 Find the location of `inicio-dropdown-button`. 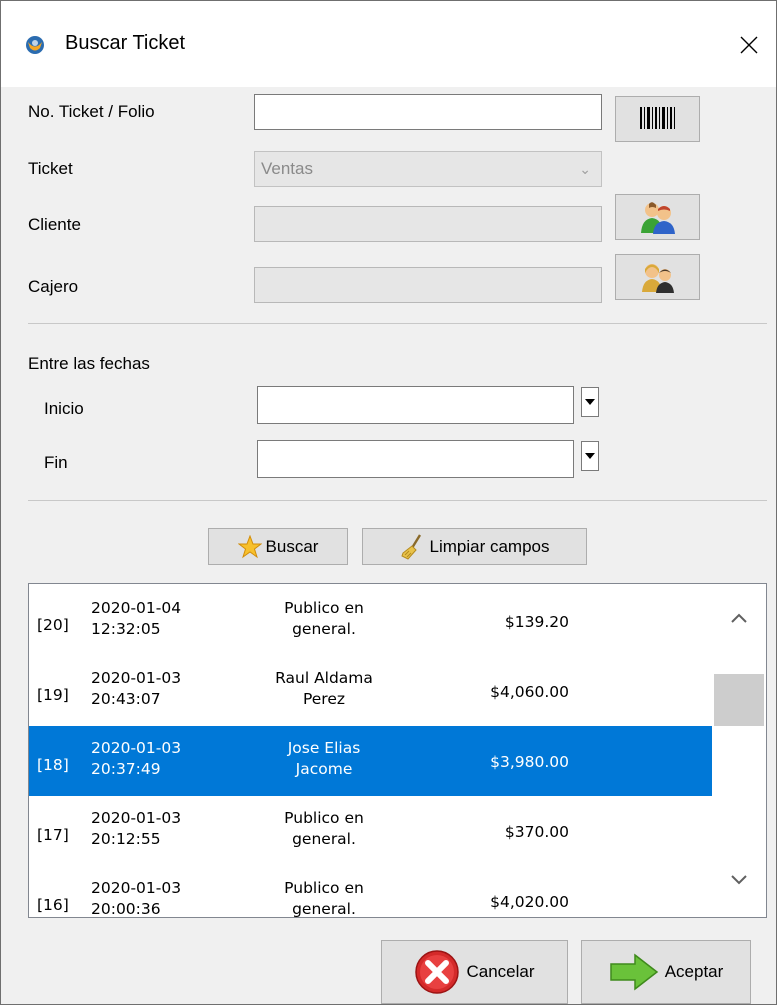

inicio-dropdown-button is located at coordinates (590, 402).